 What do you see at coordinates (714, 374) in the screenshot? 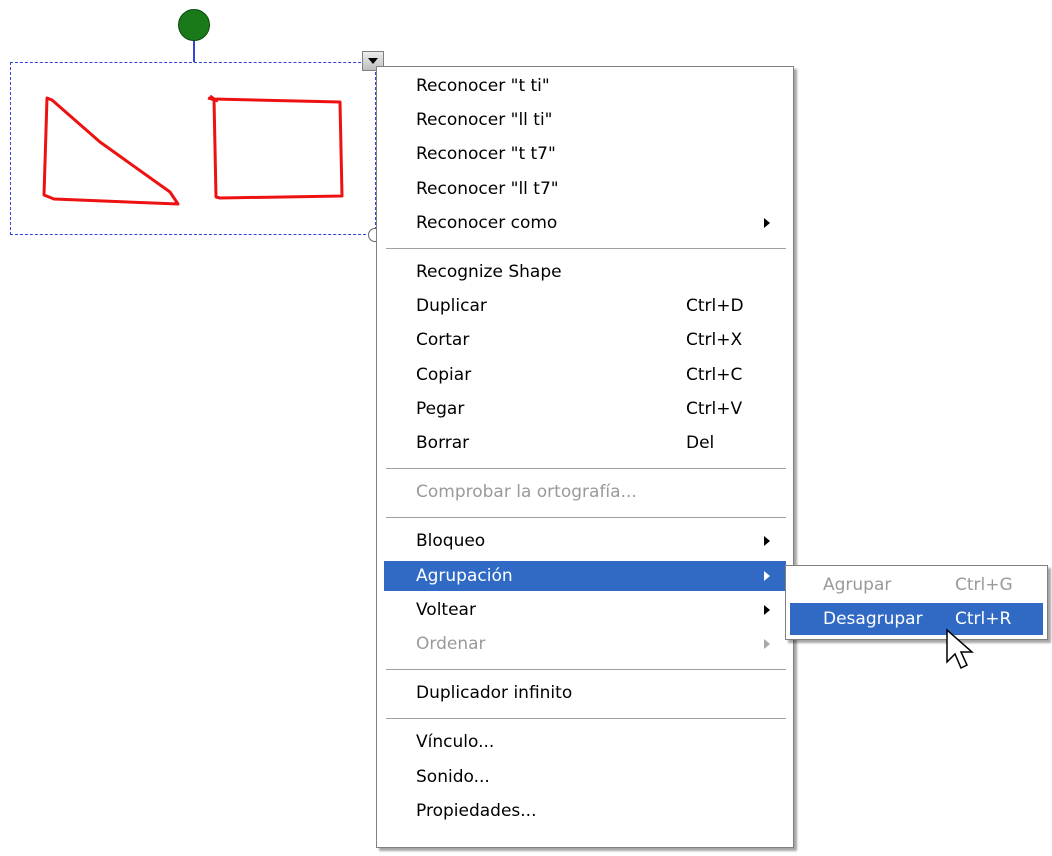
I see `menu-item-shortcut: Ctrl+C` at bounding box center [714, 374].